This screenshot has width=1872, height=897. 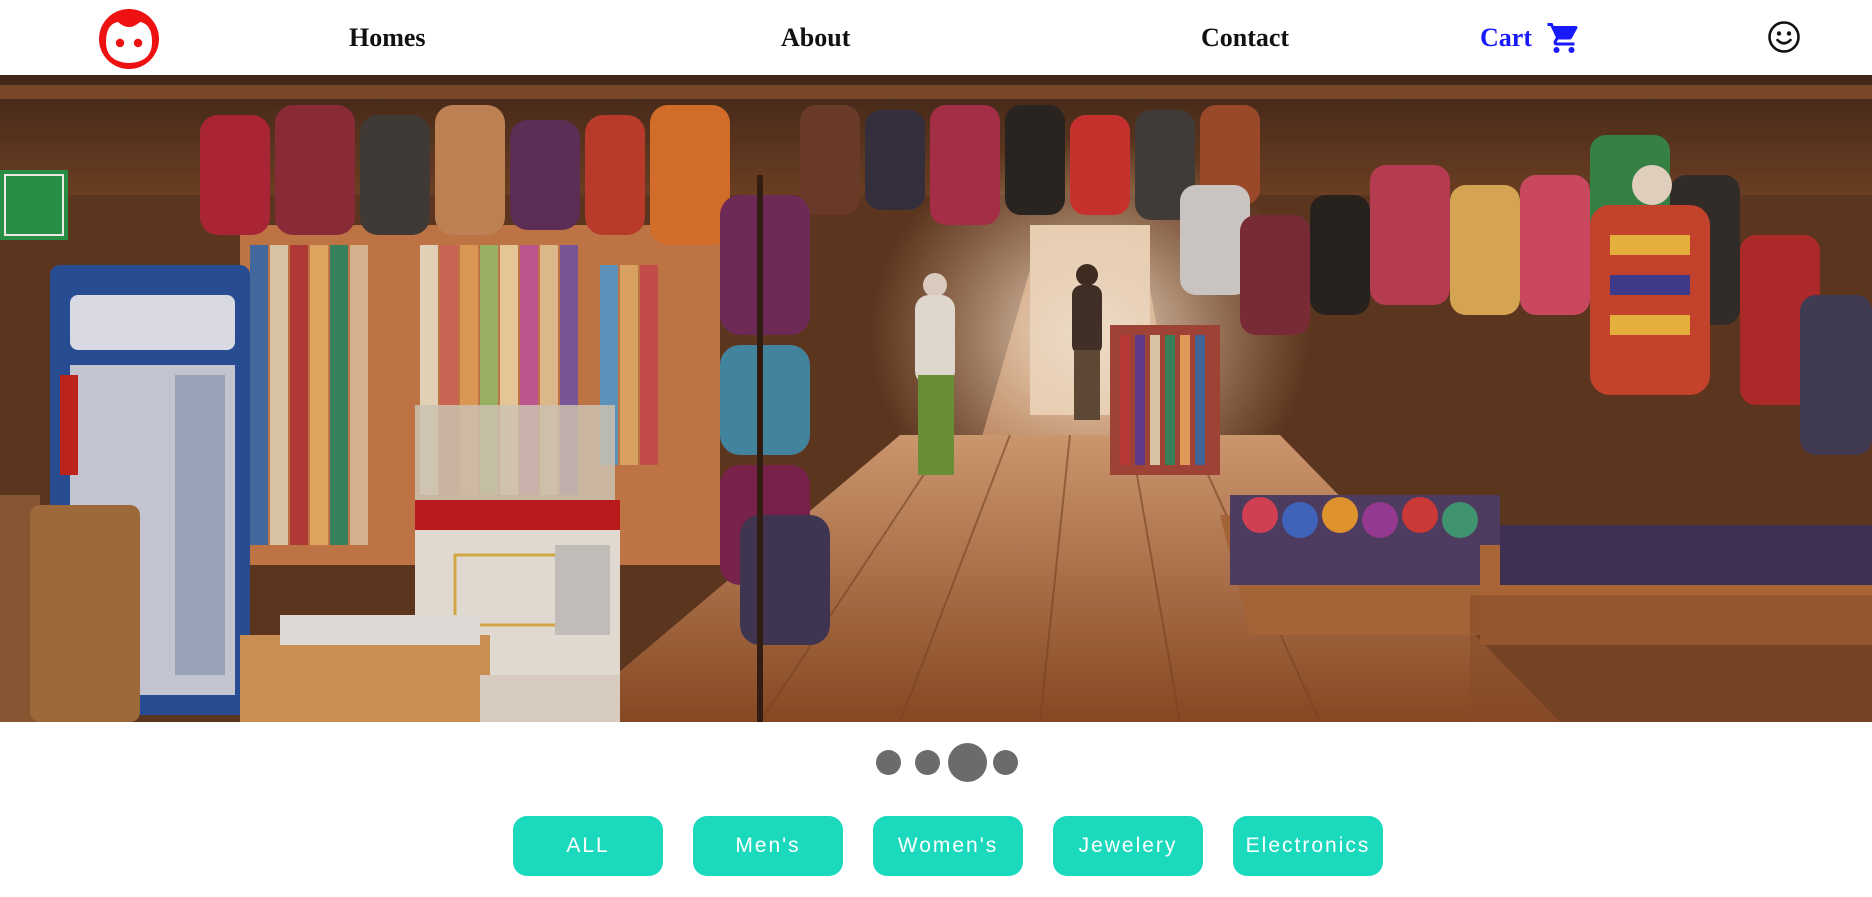 I want to click on smiley-face-icon, so click(x=1784, y=37).